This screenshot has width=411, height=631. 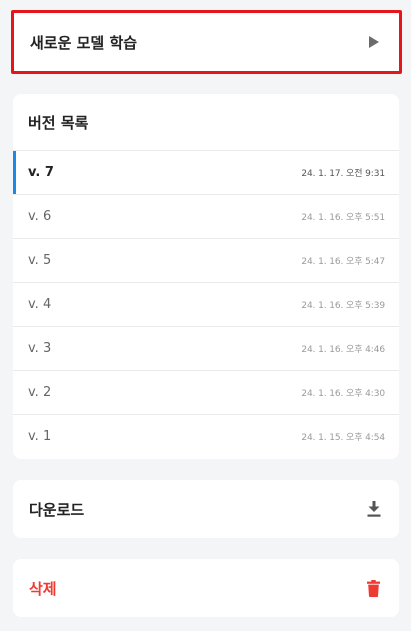 What do you see at coordinates (374, 509) in the screenshot?
I see `download-icon` at bounding box center [374, 509].